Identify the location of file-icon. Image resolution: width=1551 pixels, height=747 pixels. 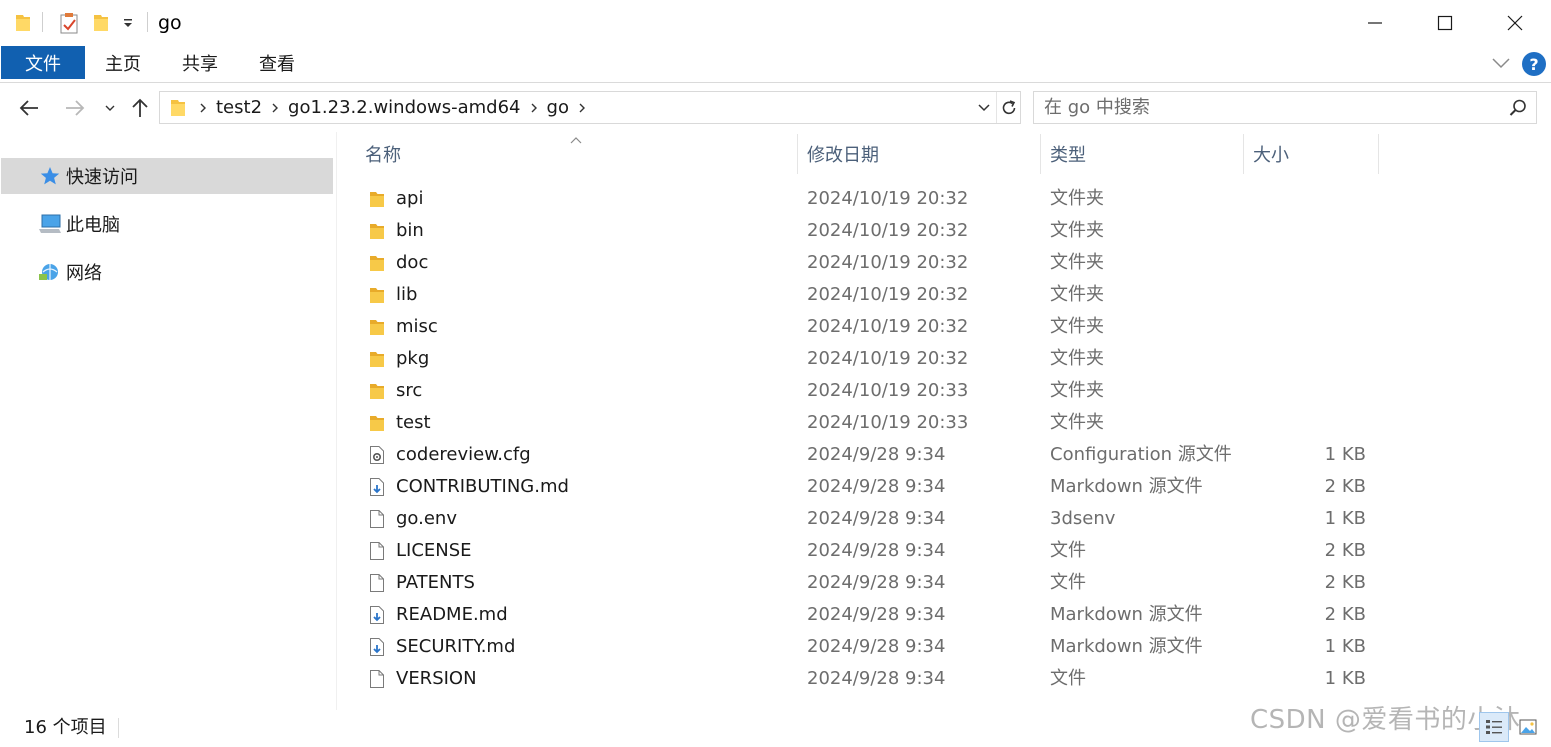
(377, 551).